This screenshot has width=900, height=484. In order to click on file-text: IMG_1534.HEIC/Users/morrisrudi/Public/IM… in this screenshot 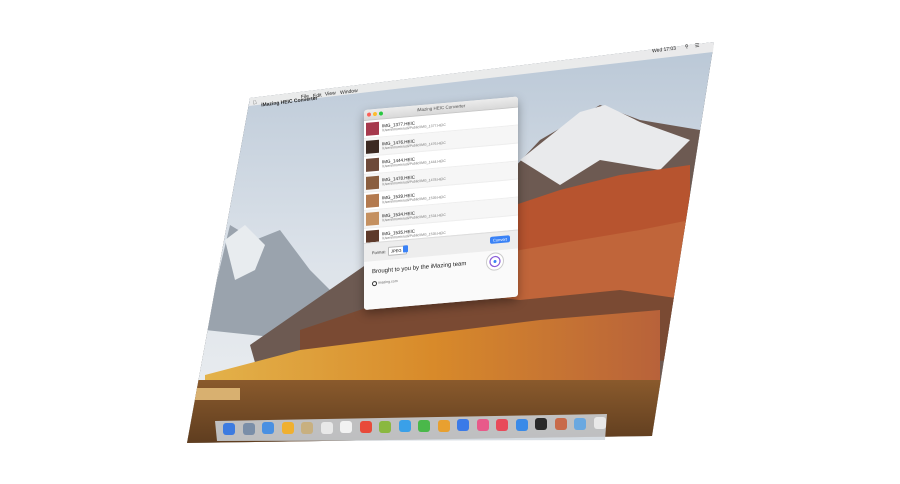, I will do `click(414, 215)`.